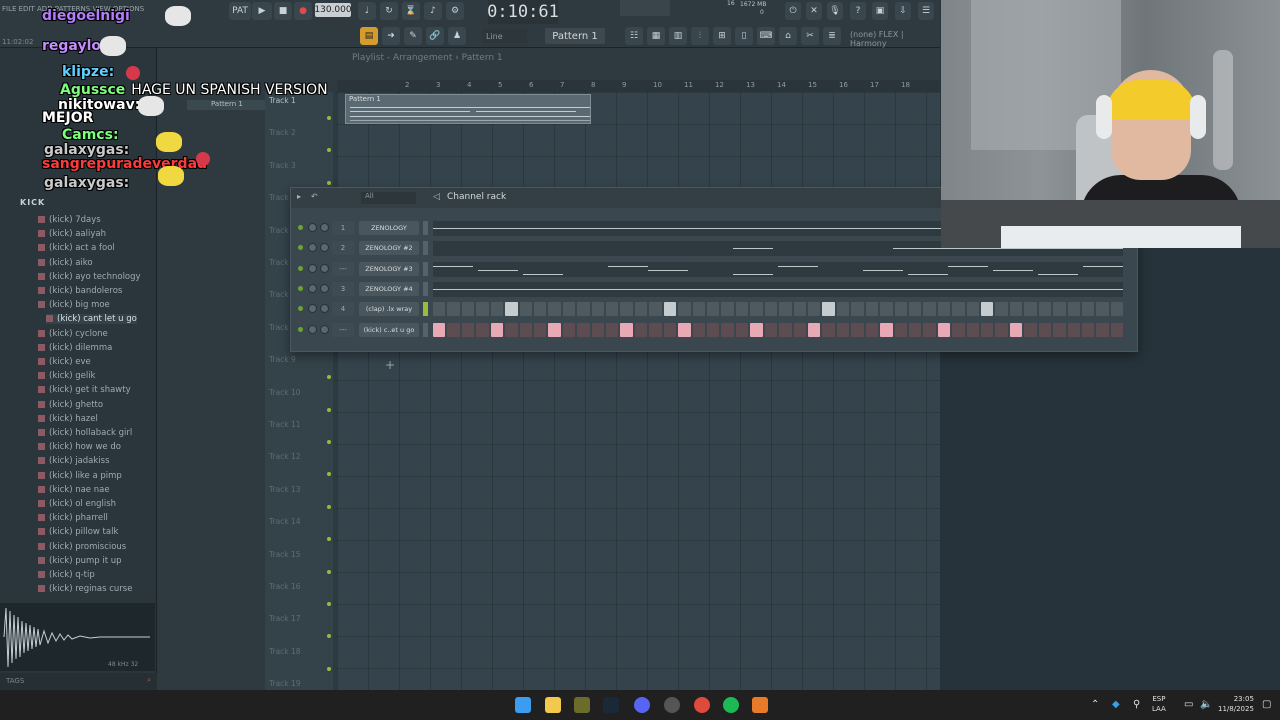 The height and width of the screenshot is (720, 1280). What do you see at coordinates (343, 329) in the screenshot?
I see `mixer-track-number: ---` at bounding box center [343, 329].